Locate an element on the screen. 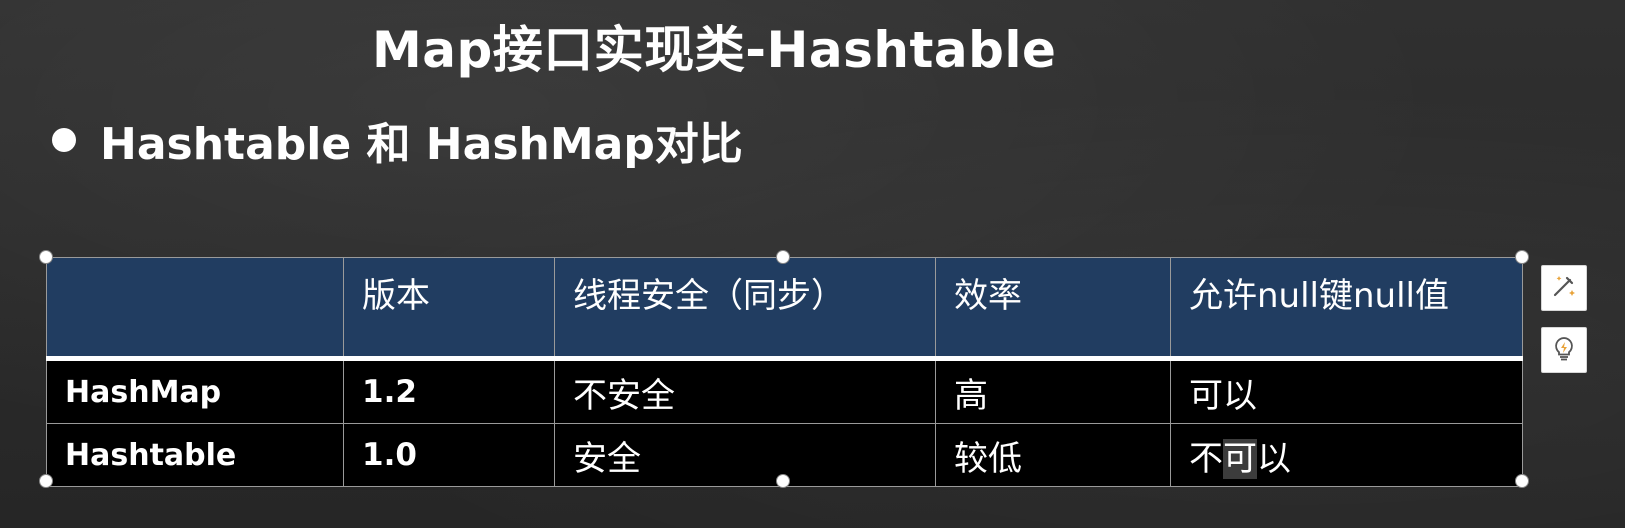 The height and width of the screenshot is (528, 1625). cell-thread-safe: 不安全 is located at coordinates (745, 391).